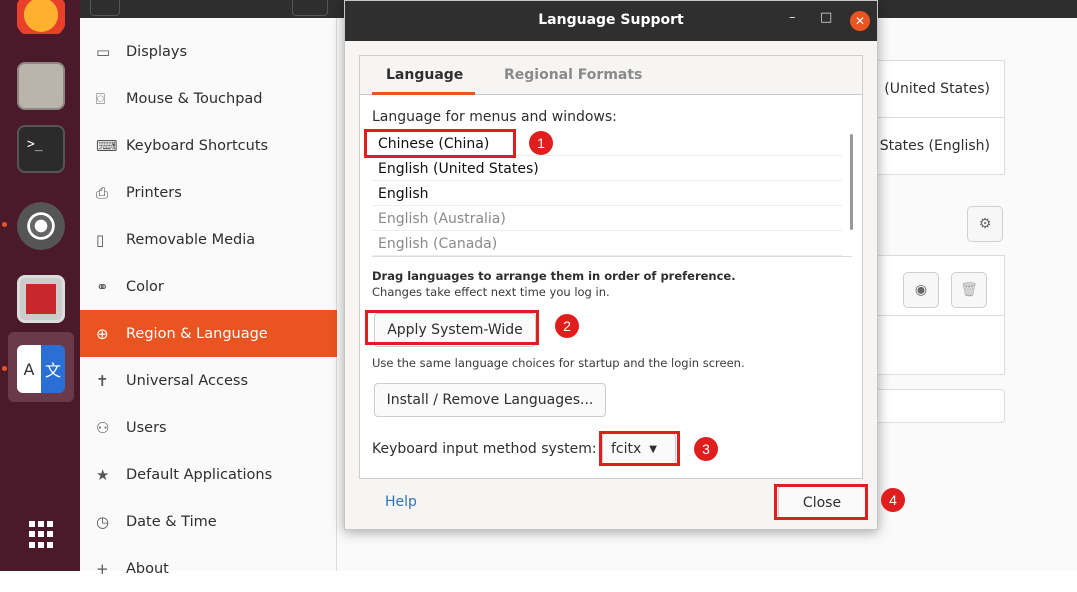 This screenshot has width=1077, height=592. What do you see at coordinates (208, 568) in the screenshot?
I see `sidebar-item-about: + About` at bounding box center [208, 568].